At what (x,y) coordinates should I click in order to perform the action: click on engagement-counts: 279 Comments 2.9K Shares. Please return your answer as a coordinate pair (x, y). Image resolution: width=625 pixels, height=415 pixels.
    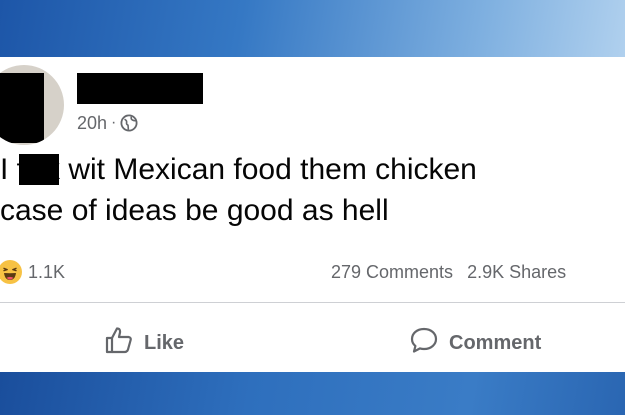
    Looking at the image, I should click on (448, 272).